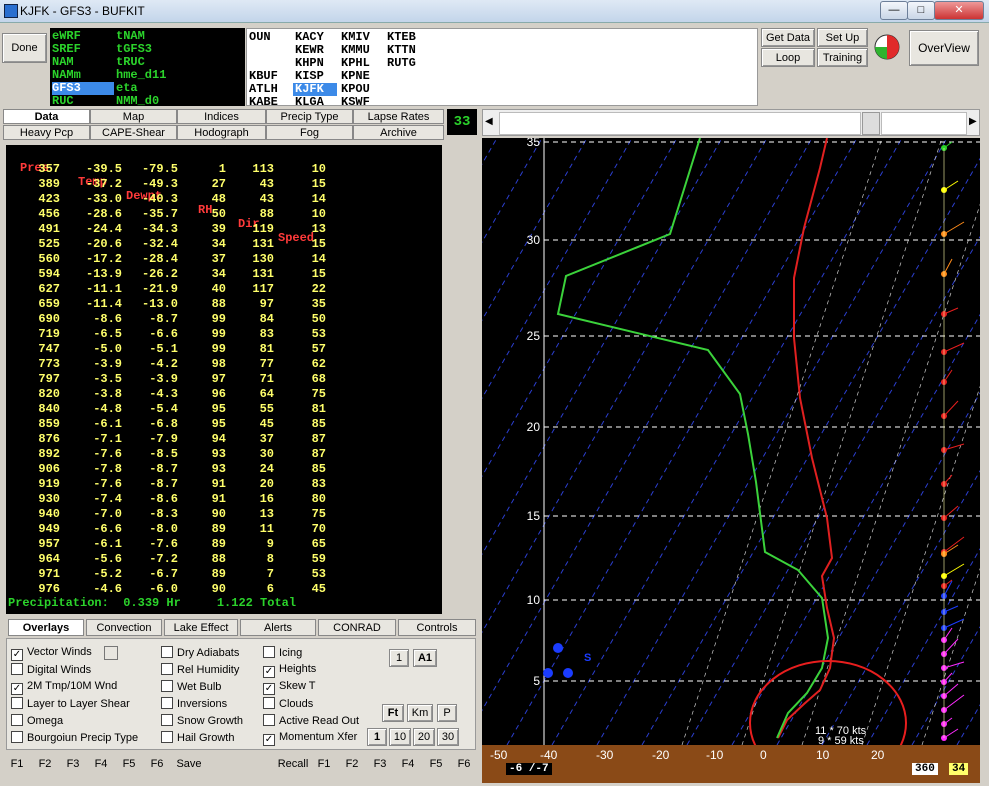  Describe the element at coordinates (17, 765) in the screenshot. I see `f1-key: F1` at that location.